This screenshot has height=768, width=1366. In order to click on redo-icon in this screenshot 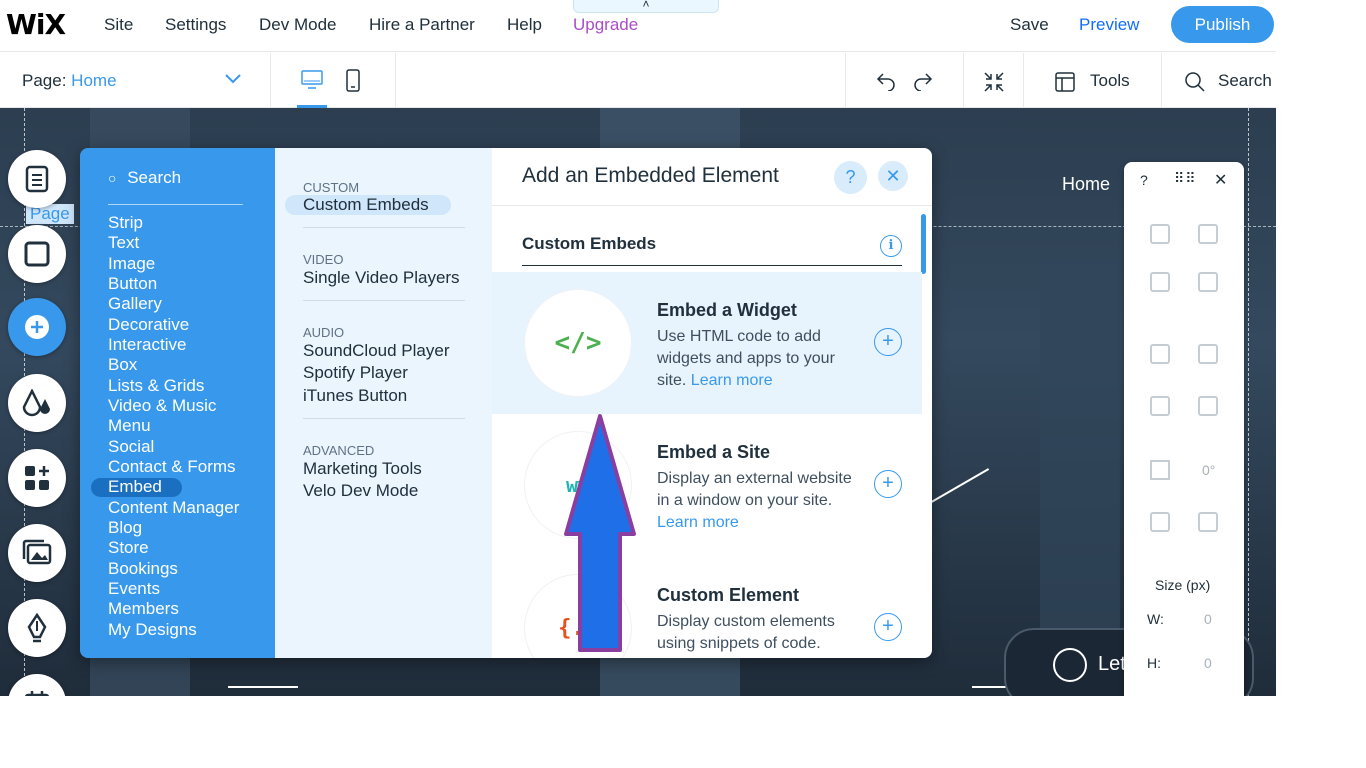, I will do `click(923, 81)`.